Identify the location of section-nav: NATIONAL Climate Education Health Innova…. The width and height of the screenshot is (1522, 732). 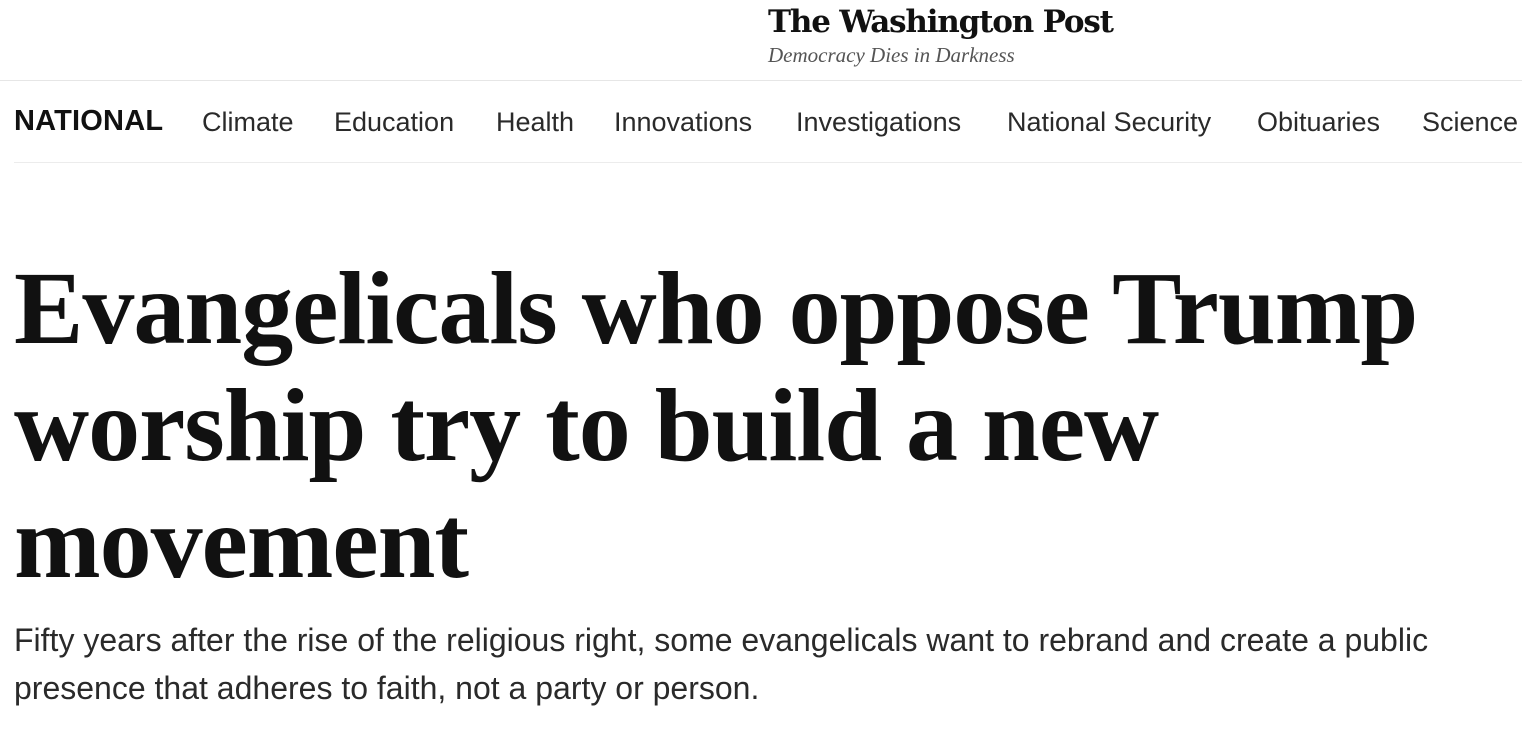
(768, 122).